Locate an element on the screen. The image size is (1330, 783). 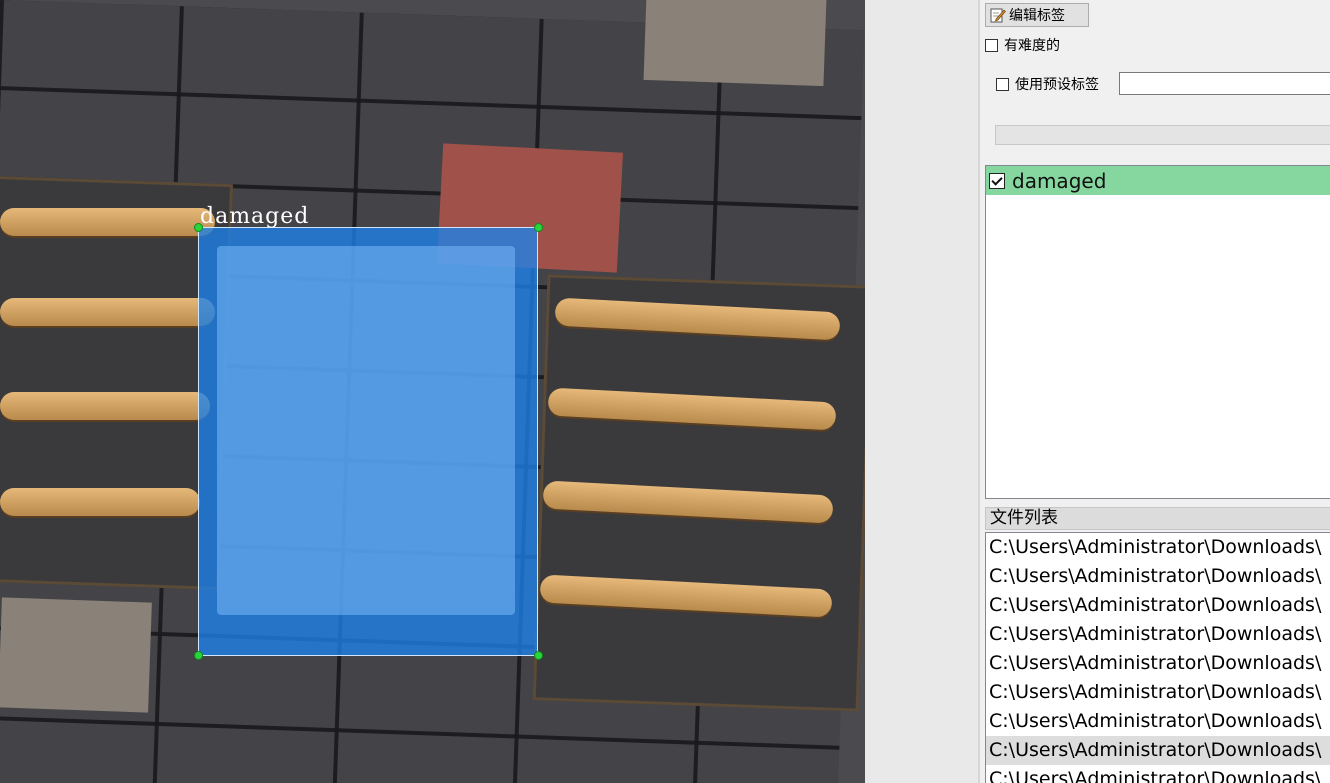
edit-label-button: 编辑标签 is located at coordinates (1037, 15).